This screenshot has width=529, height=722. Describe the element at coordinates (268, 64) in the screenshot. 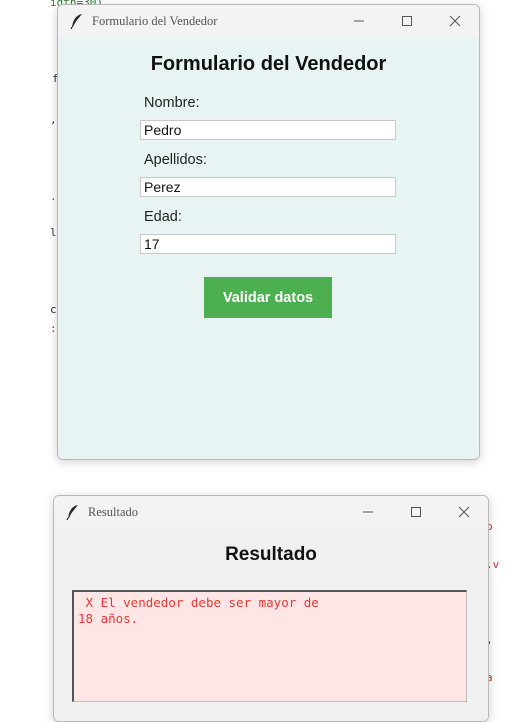

I see `form-heading: Formulario del Vendedor` at that location.